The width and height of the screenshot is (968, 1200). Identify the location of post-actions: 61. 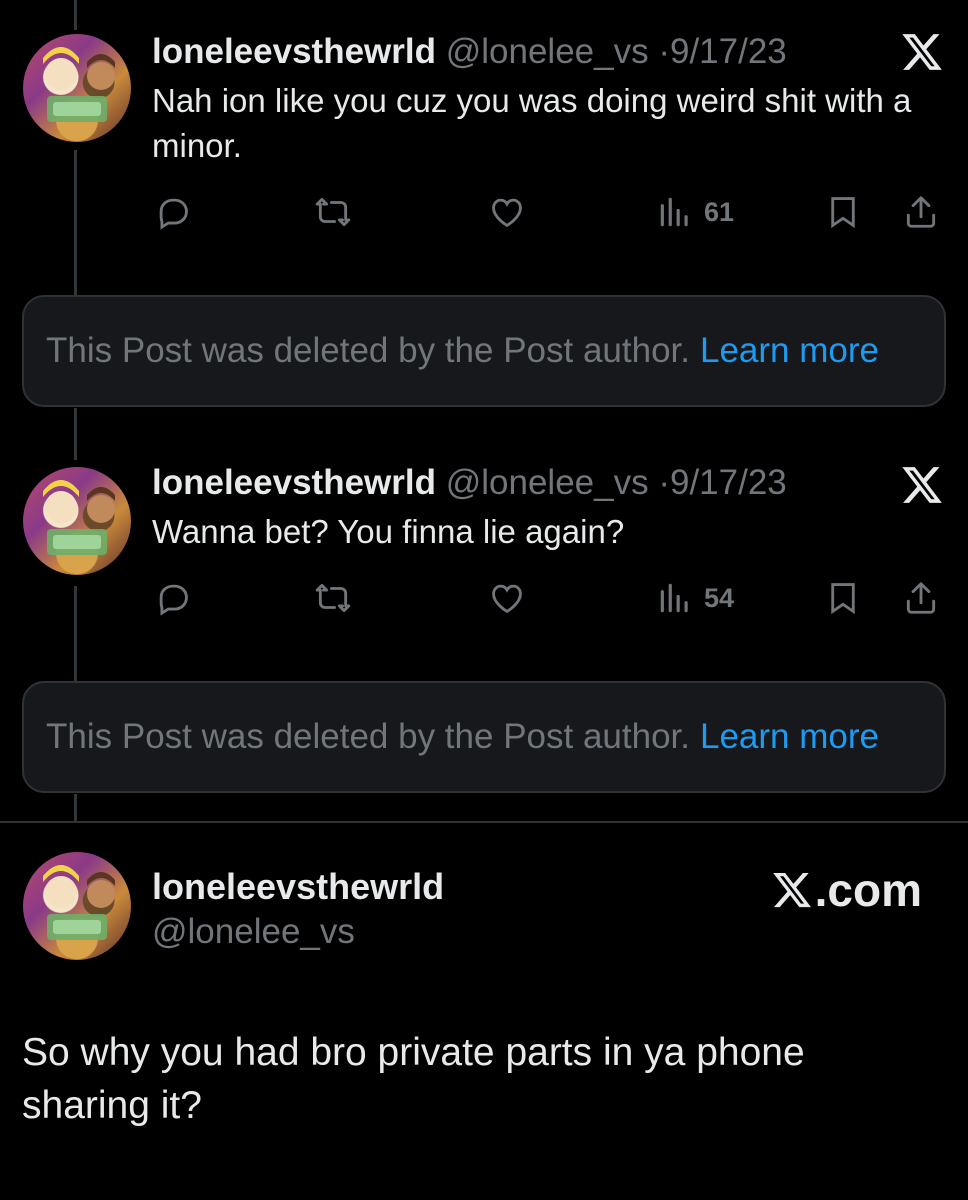
(548, 212).